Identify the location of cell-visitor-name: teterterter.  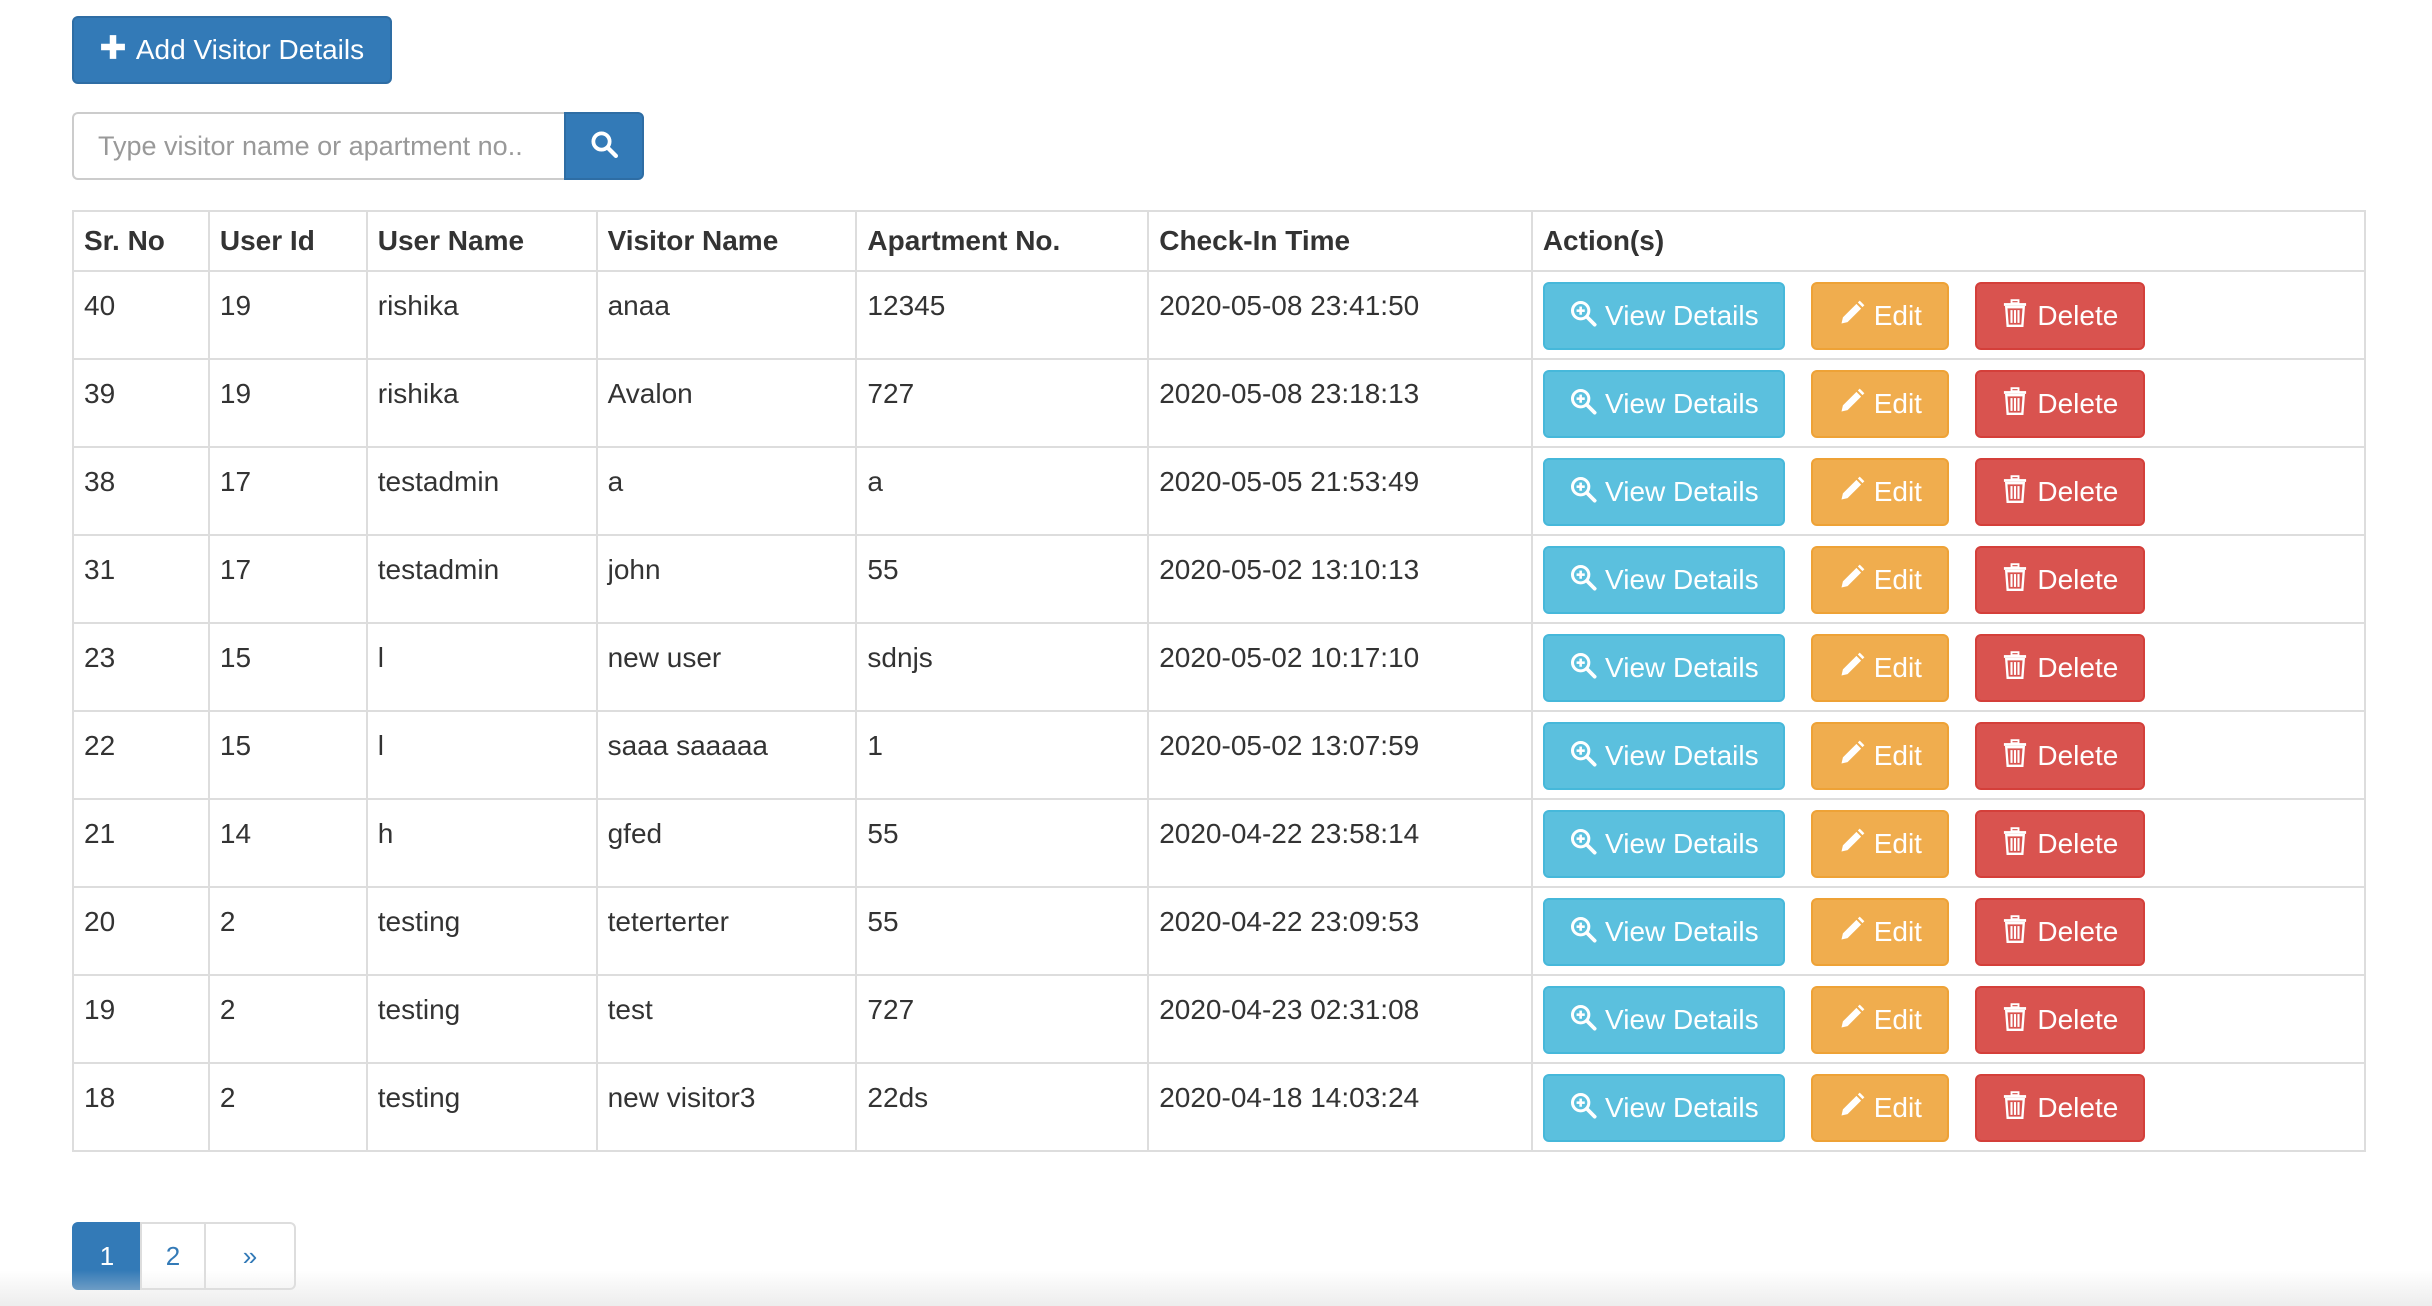
(726, 931).